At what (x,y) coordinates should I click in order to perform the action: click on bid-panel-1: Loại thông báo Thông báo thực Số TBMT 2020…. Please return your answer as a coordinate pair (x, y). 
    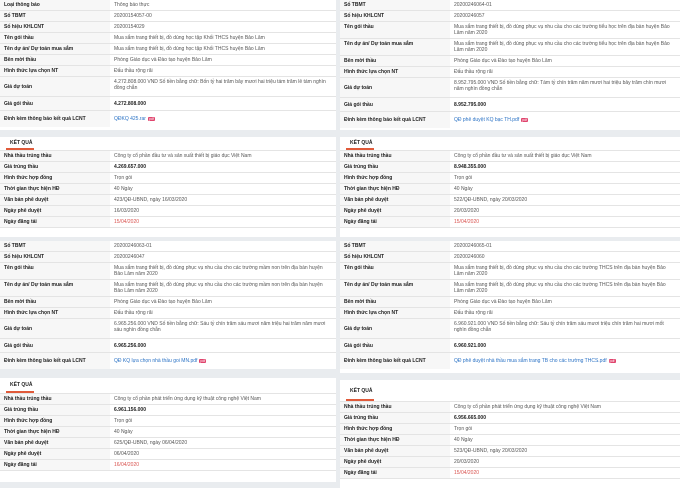
    Looking at the image, I should click on (168, 65).